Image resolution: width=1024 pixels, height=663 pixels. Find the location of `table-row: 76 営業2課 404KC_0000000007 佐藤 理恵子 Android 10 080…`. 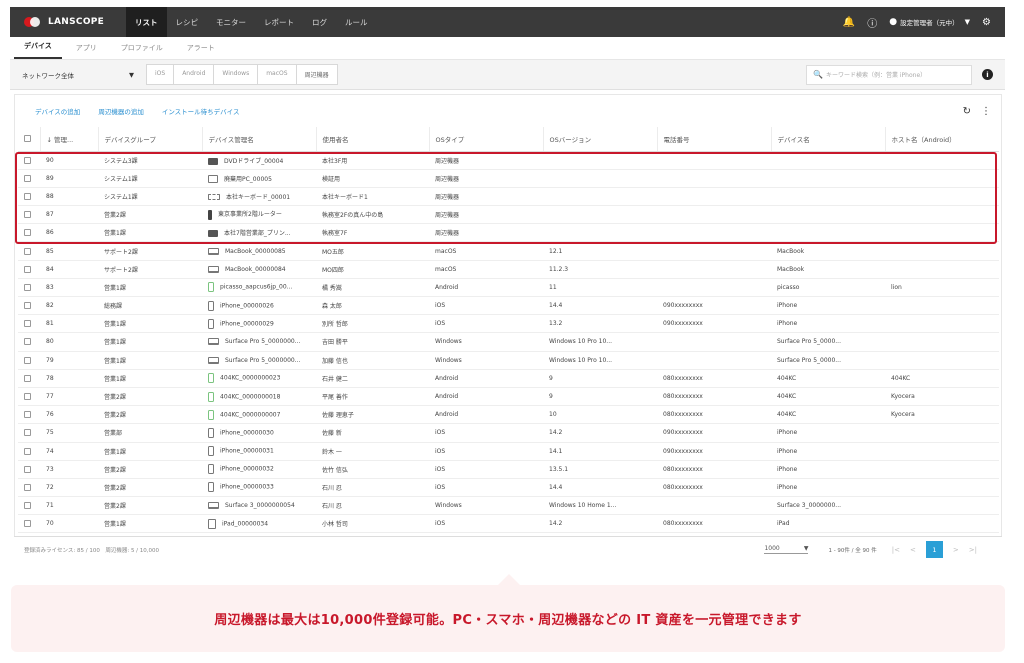

table-row: 76 営業2課 404KC_0000000007 佐藤 理恵子 Android 10 080… is located at coordinates (508, 415).